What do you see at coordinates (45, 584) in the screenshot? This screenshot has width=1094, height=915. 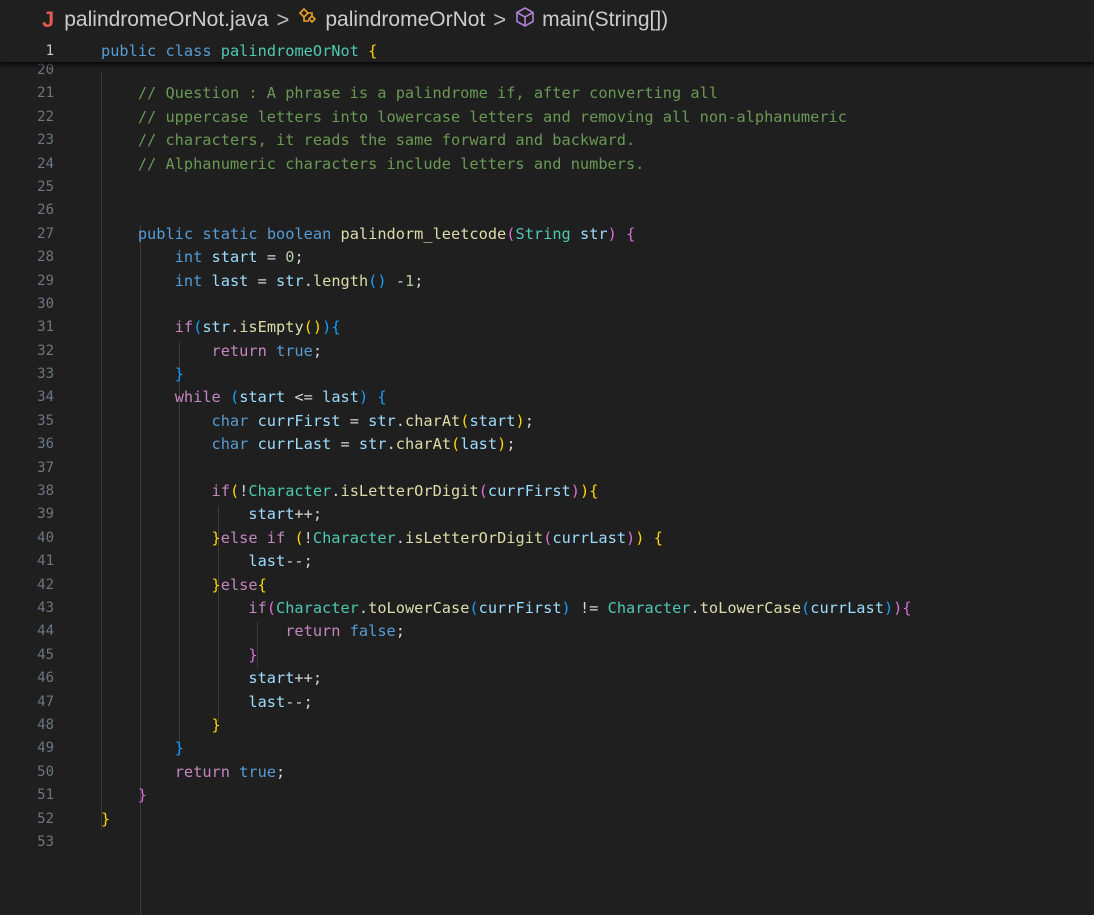 I see `line-number: 42` at bounding box center [45, 584].